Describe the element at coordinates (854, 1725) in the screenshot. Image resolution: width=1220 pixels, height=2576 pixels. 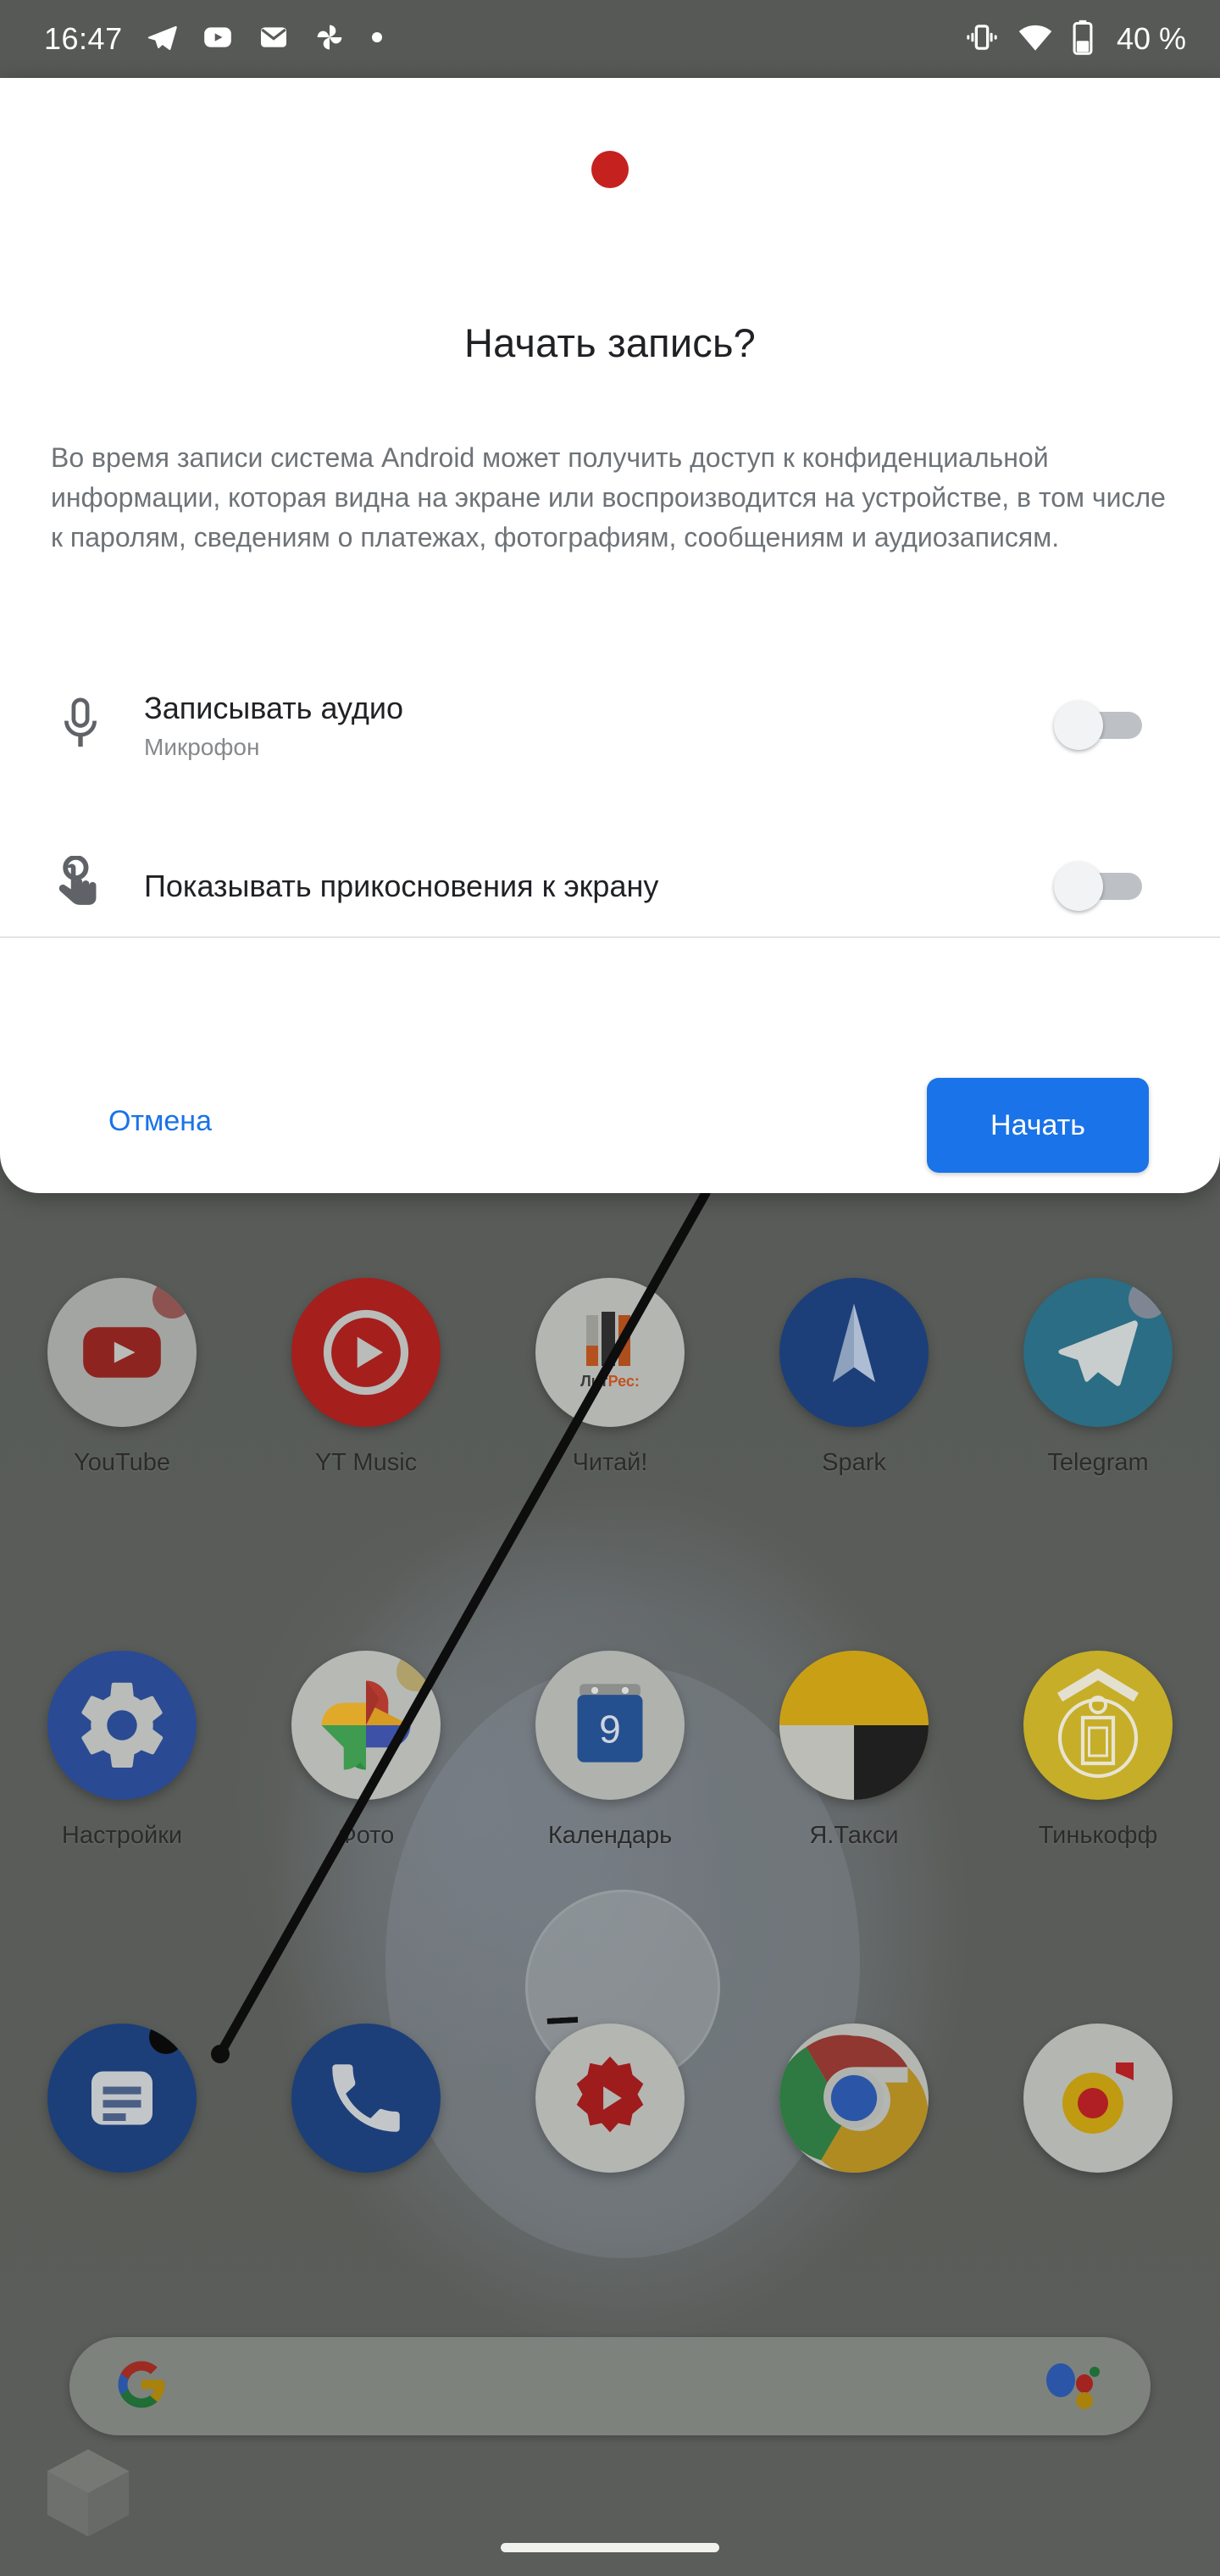
I see `yandex-taxi-app-icon` at that location.